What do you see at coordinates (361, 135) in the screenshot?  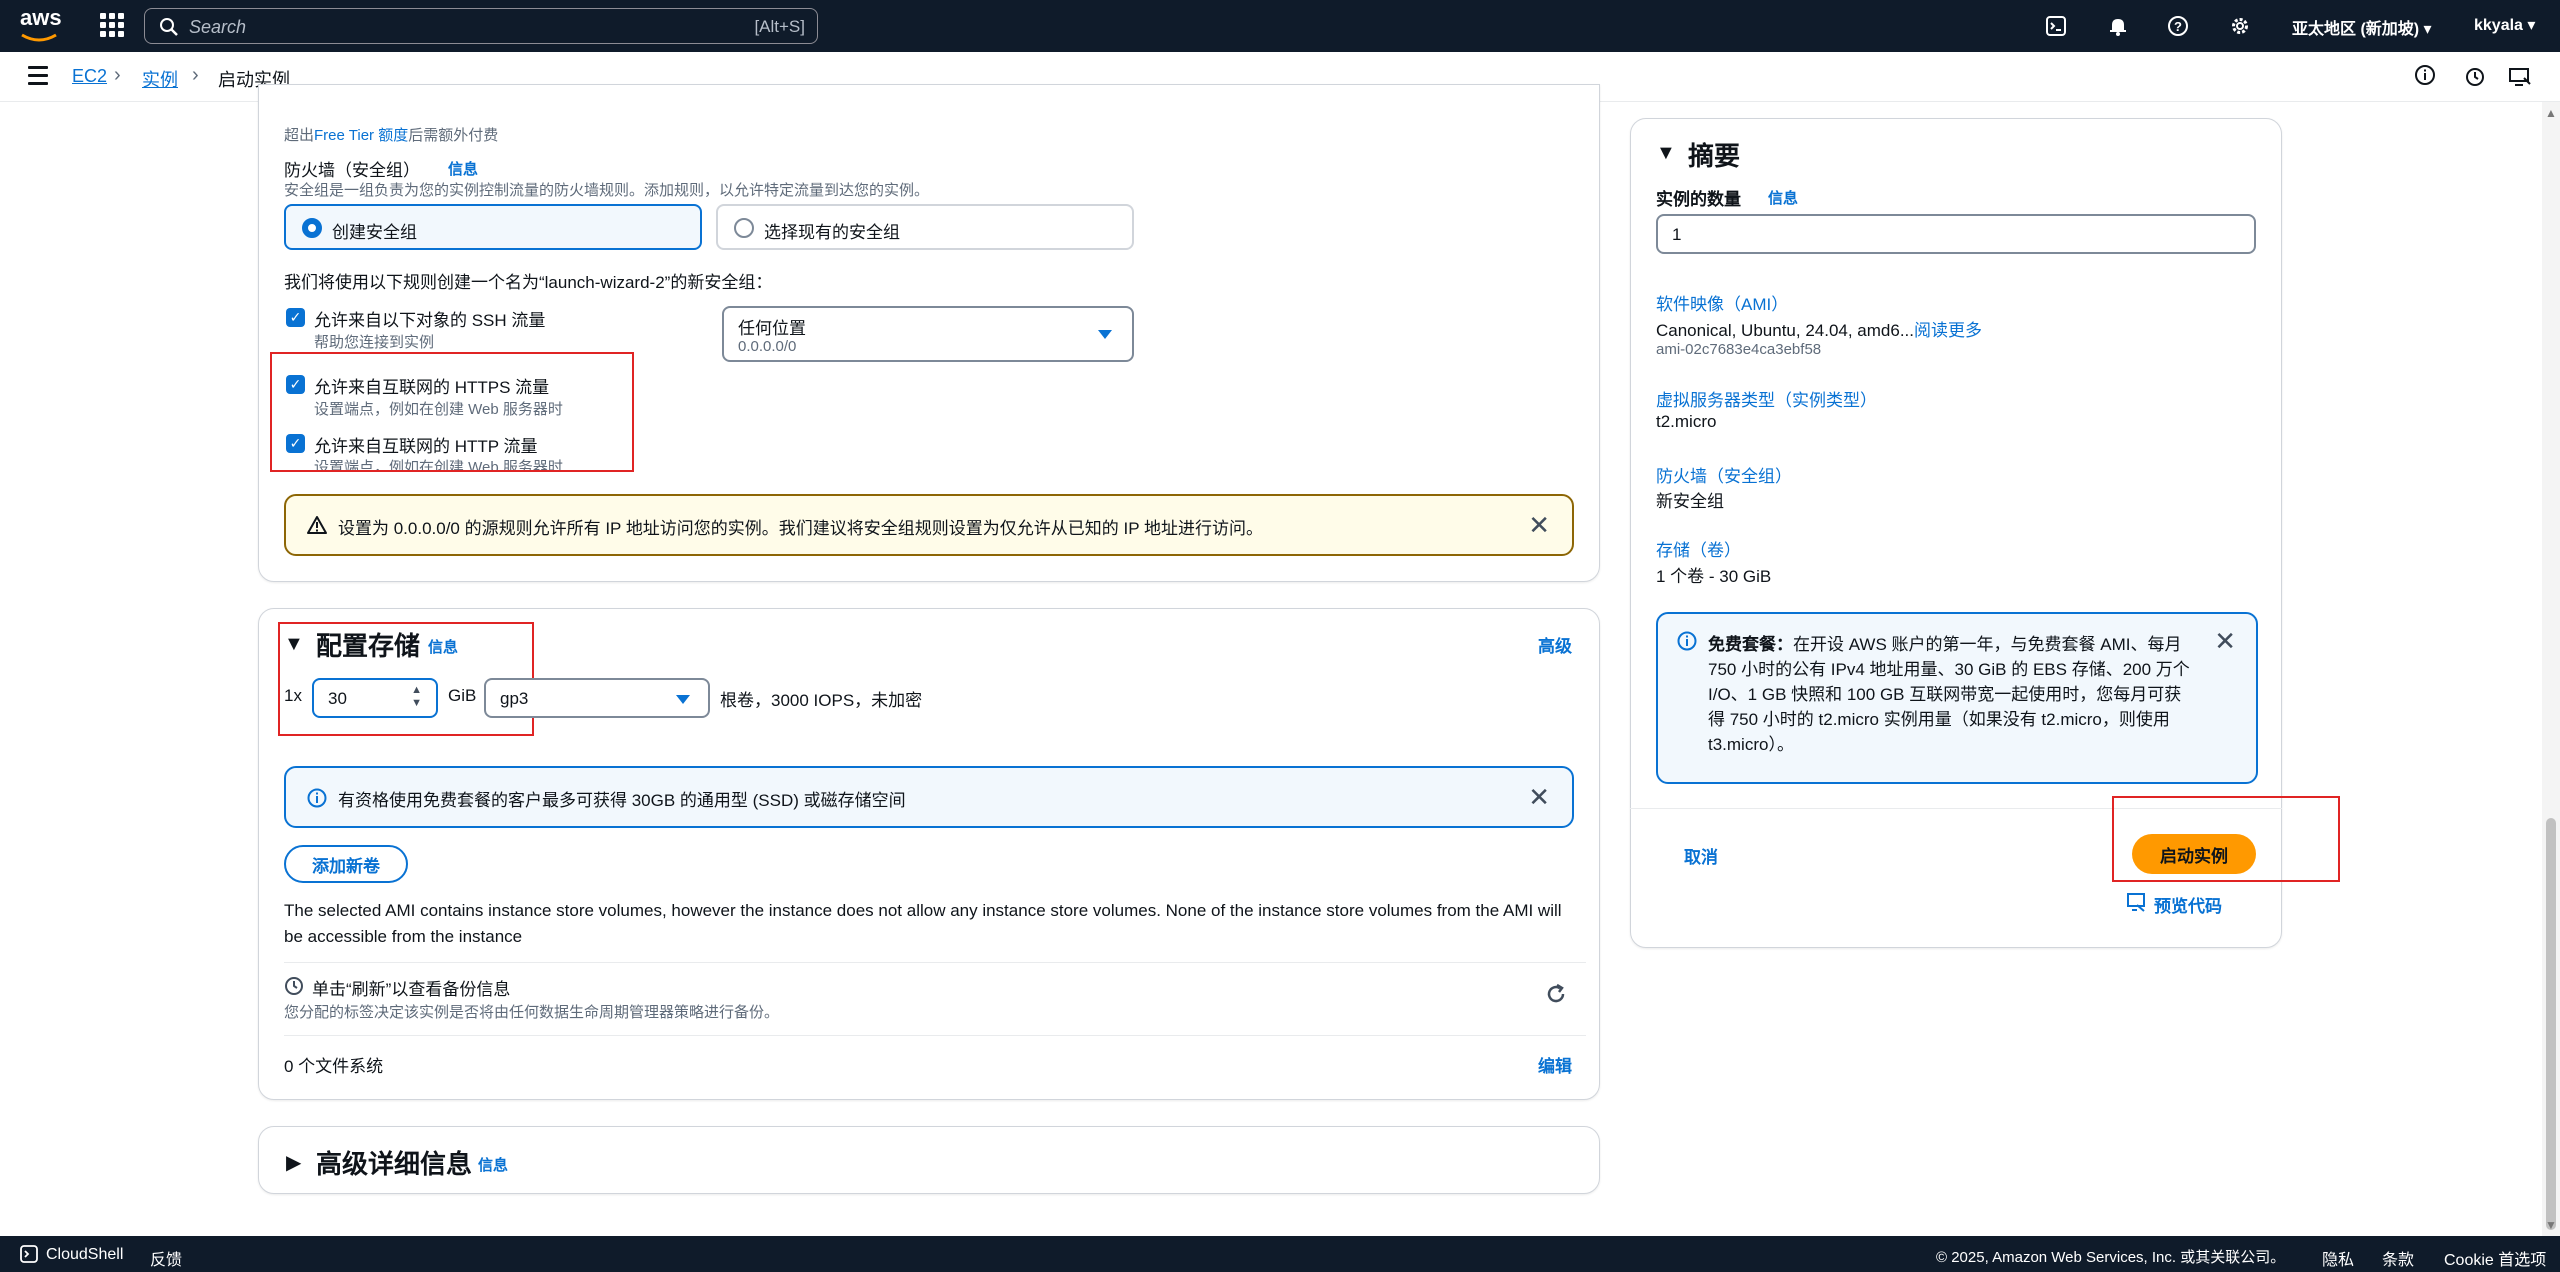 I see `free-tier-link: Free Tier 额度` at bounding box center [361, 135].